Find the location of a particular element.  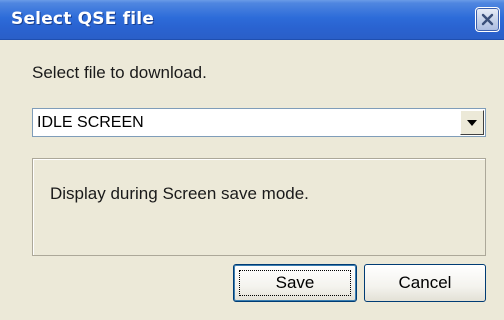

cancel-button-label: Cancel is located at coordinates (425, 282).